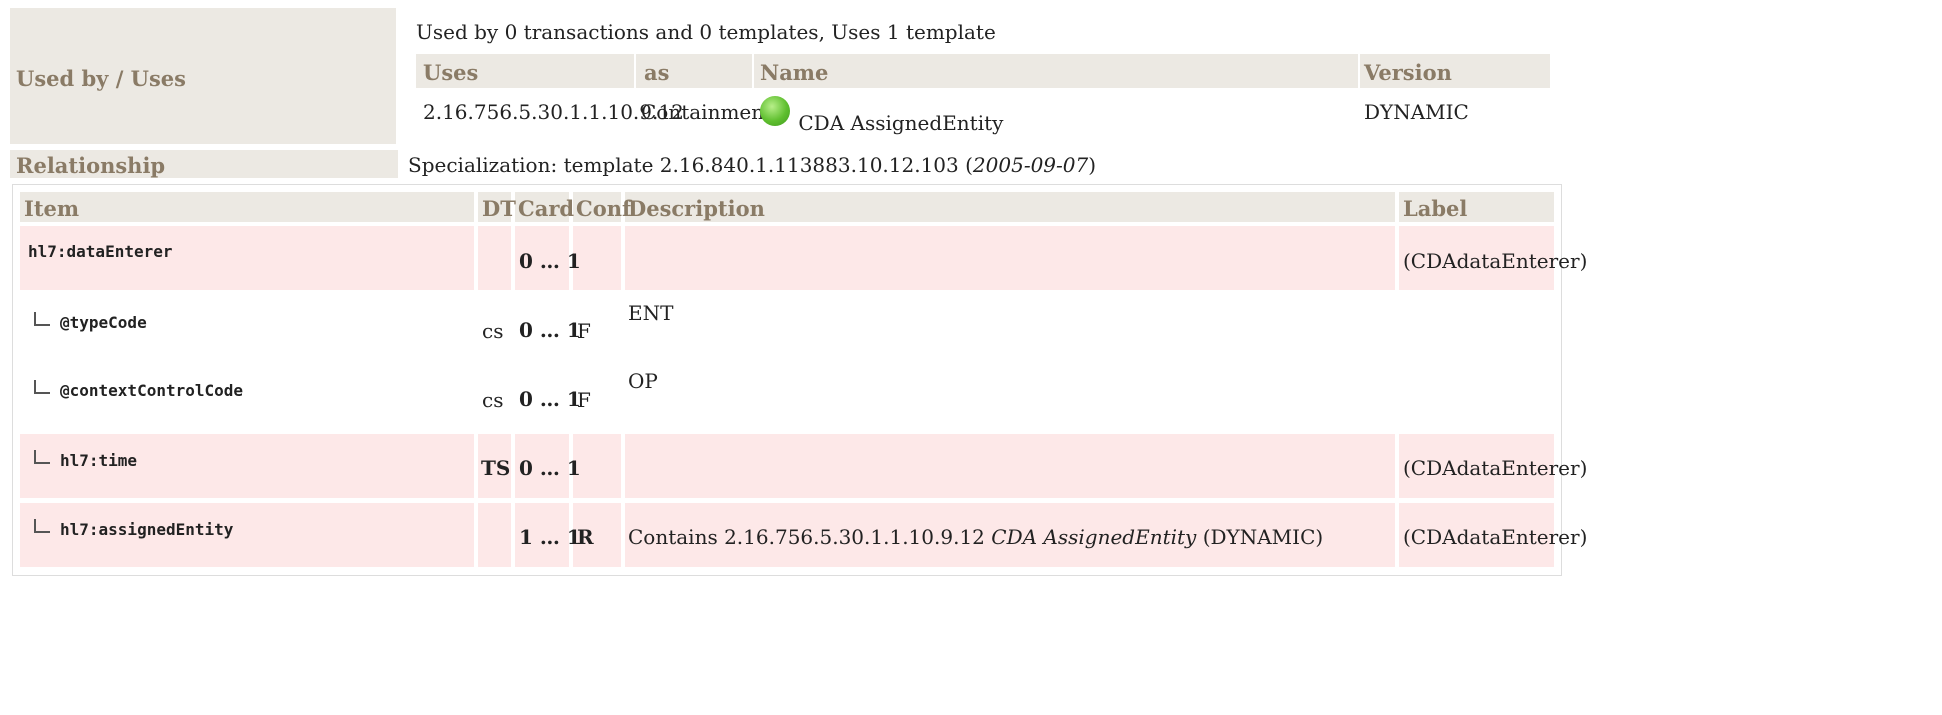 The image size is (1942, 715). What do you see at coordinates (100, 251) in the screenshot?
I see `item-name: hl7:dataEnterer` at bounding box center [100, 251].